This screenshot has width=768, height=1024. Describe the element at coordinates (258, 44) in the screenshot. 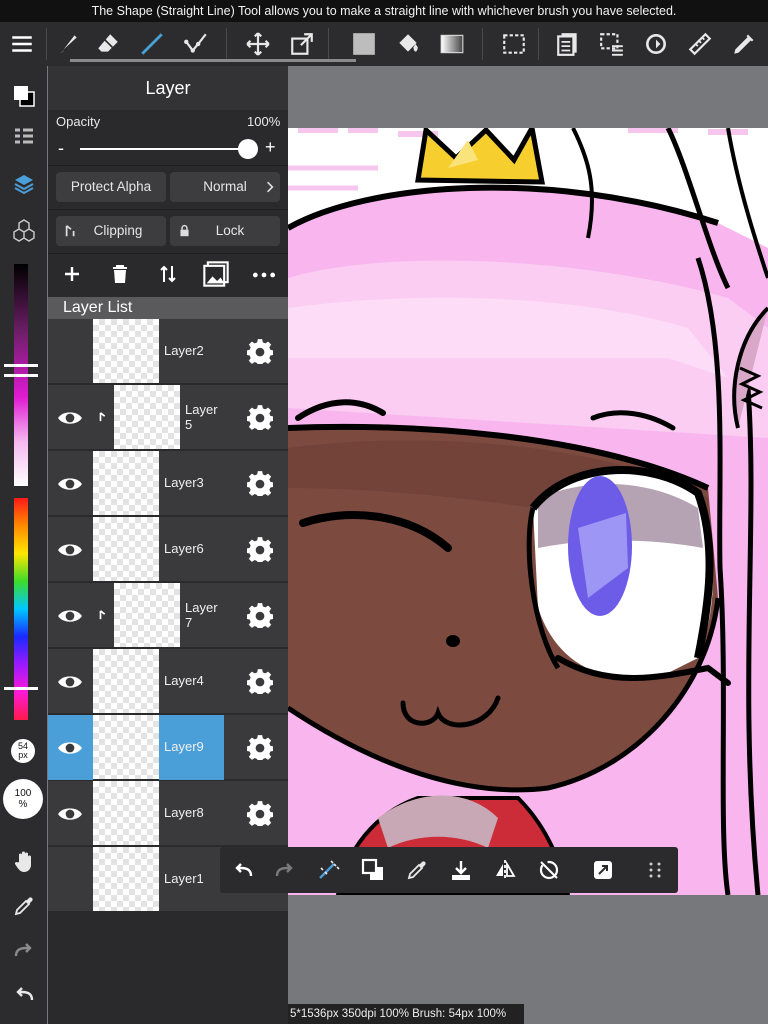

I see `move-tool-icon` at that location.